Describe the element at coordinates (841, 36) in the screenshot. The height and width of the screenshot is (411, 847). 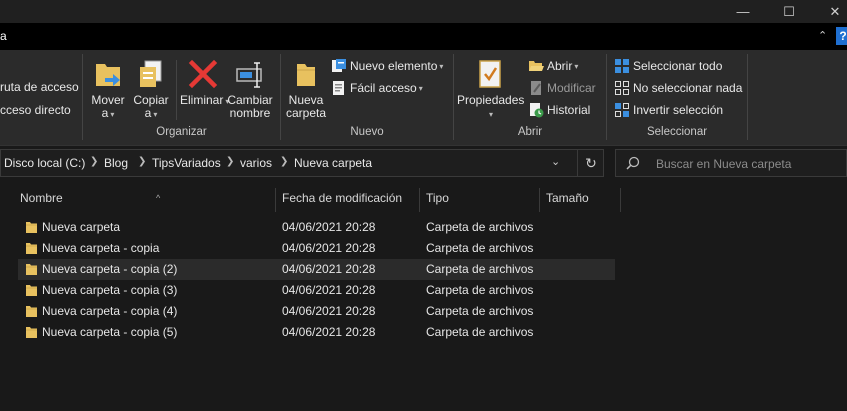
I see `help-button: ?` at that location.